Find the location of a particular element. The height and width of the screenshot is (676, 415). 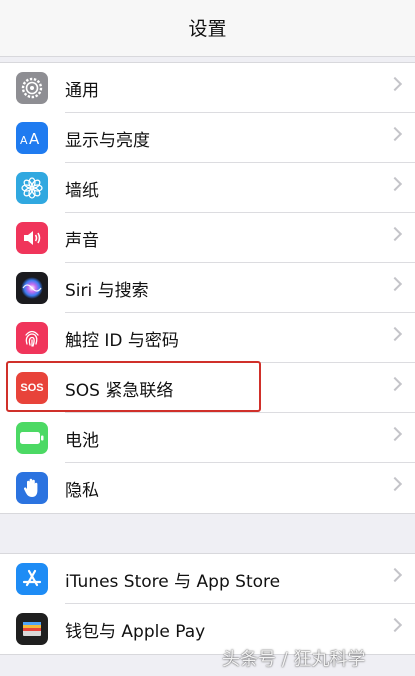

settings-row-display-brightness: A A 显示与亮度 is located at coordinates (207, 138).